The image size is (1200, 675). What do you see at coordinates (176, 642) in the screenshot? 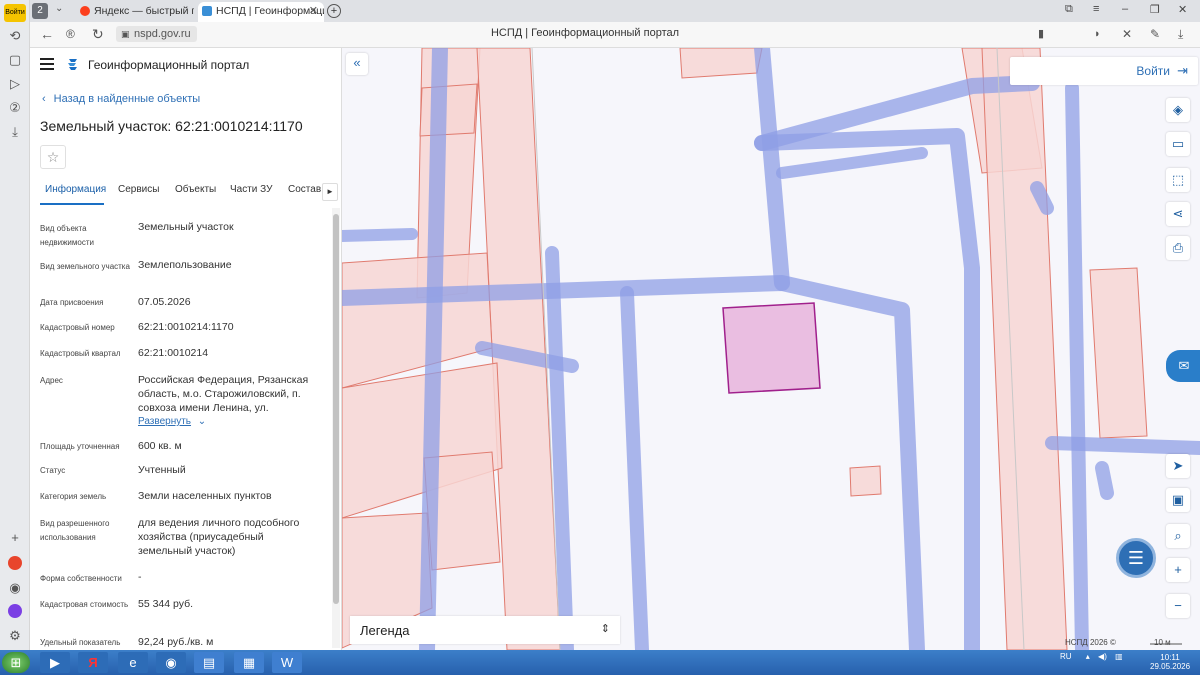
I see `field-value: 92,24 руб./кв. м` at bounding box center [176, 642].